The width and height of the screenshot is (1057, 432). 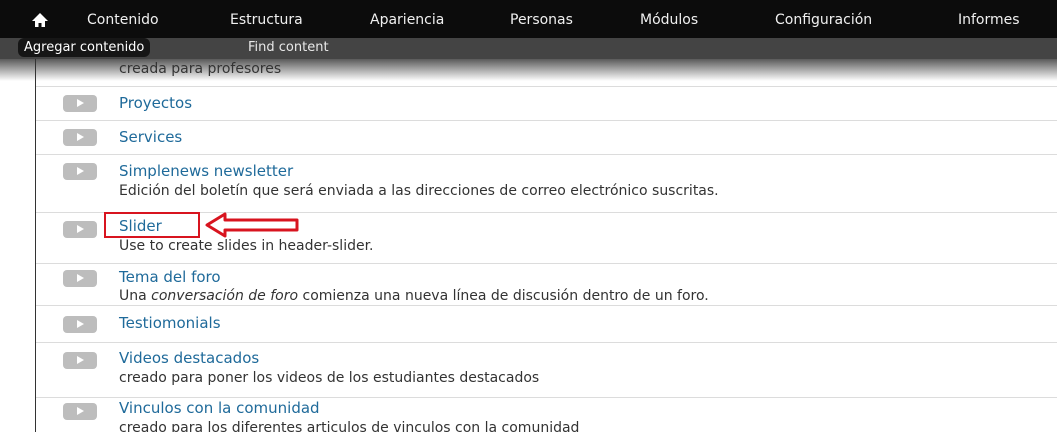 I want to click on menu-apariencia: Apariencia, so click(x=407, y=20).